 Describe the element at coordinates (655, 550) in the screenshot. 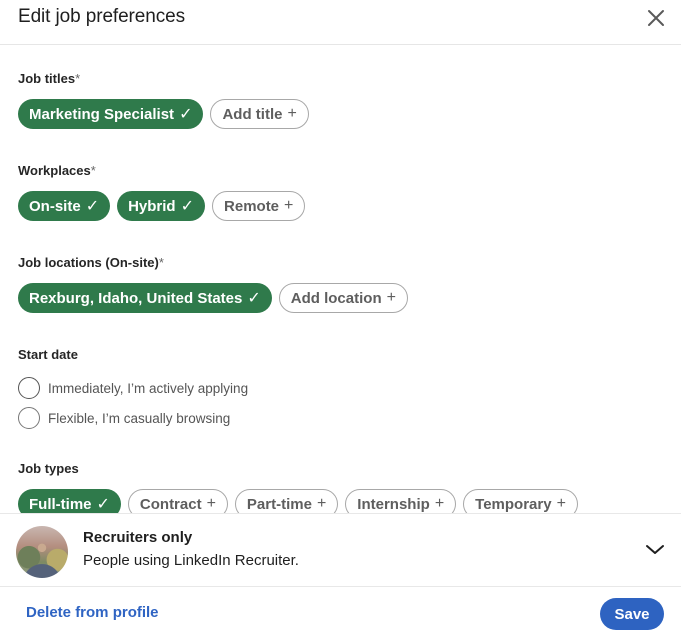

I see `chevron-down-icon` at that location.